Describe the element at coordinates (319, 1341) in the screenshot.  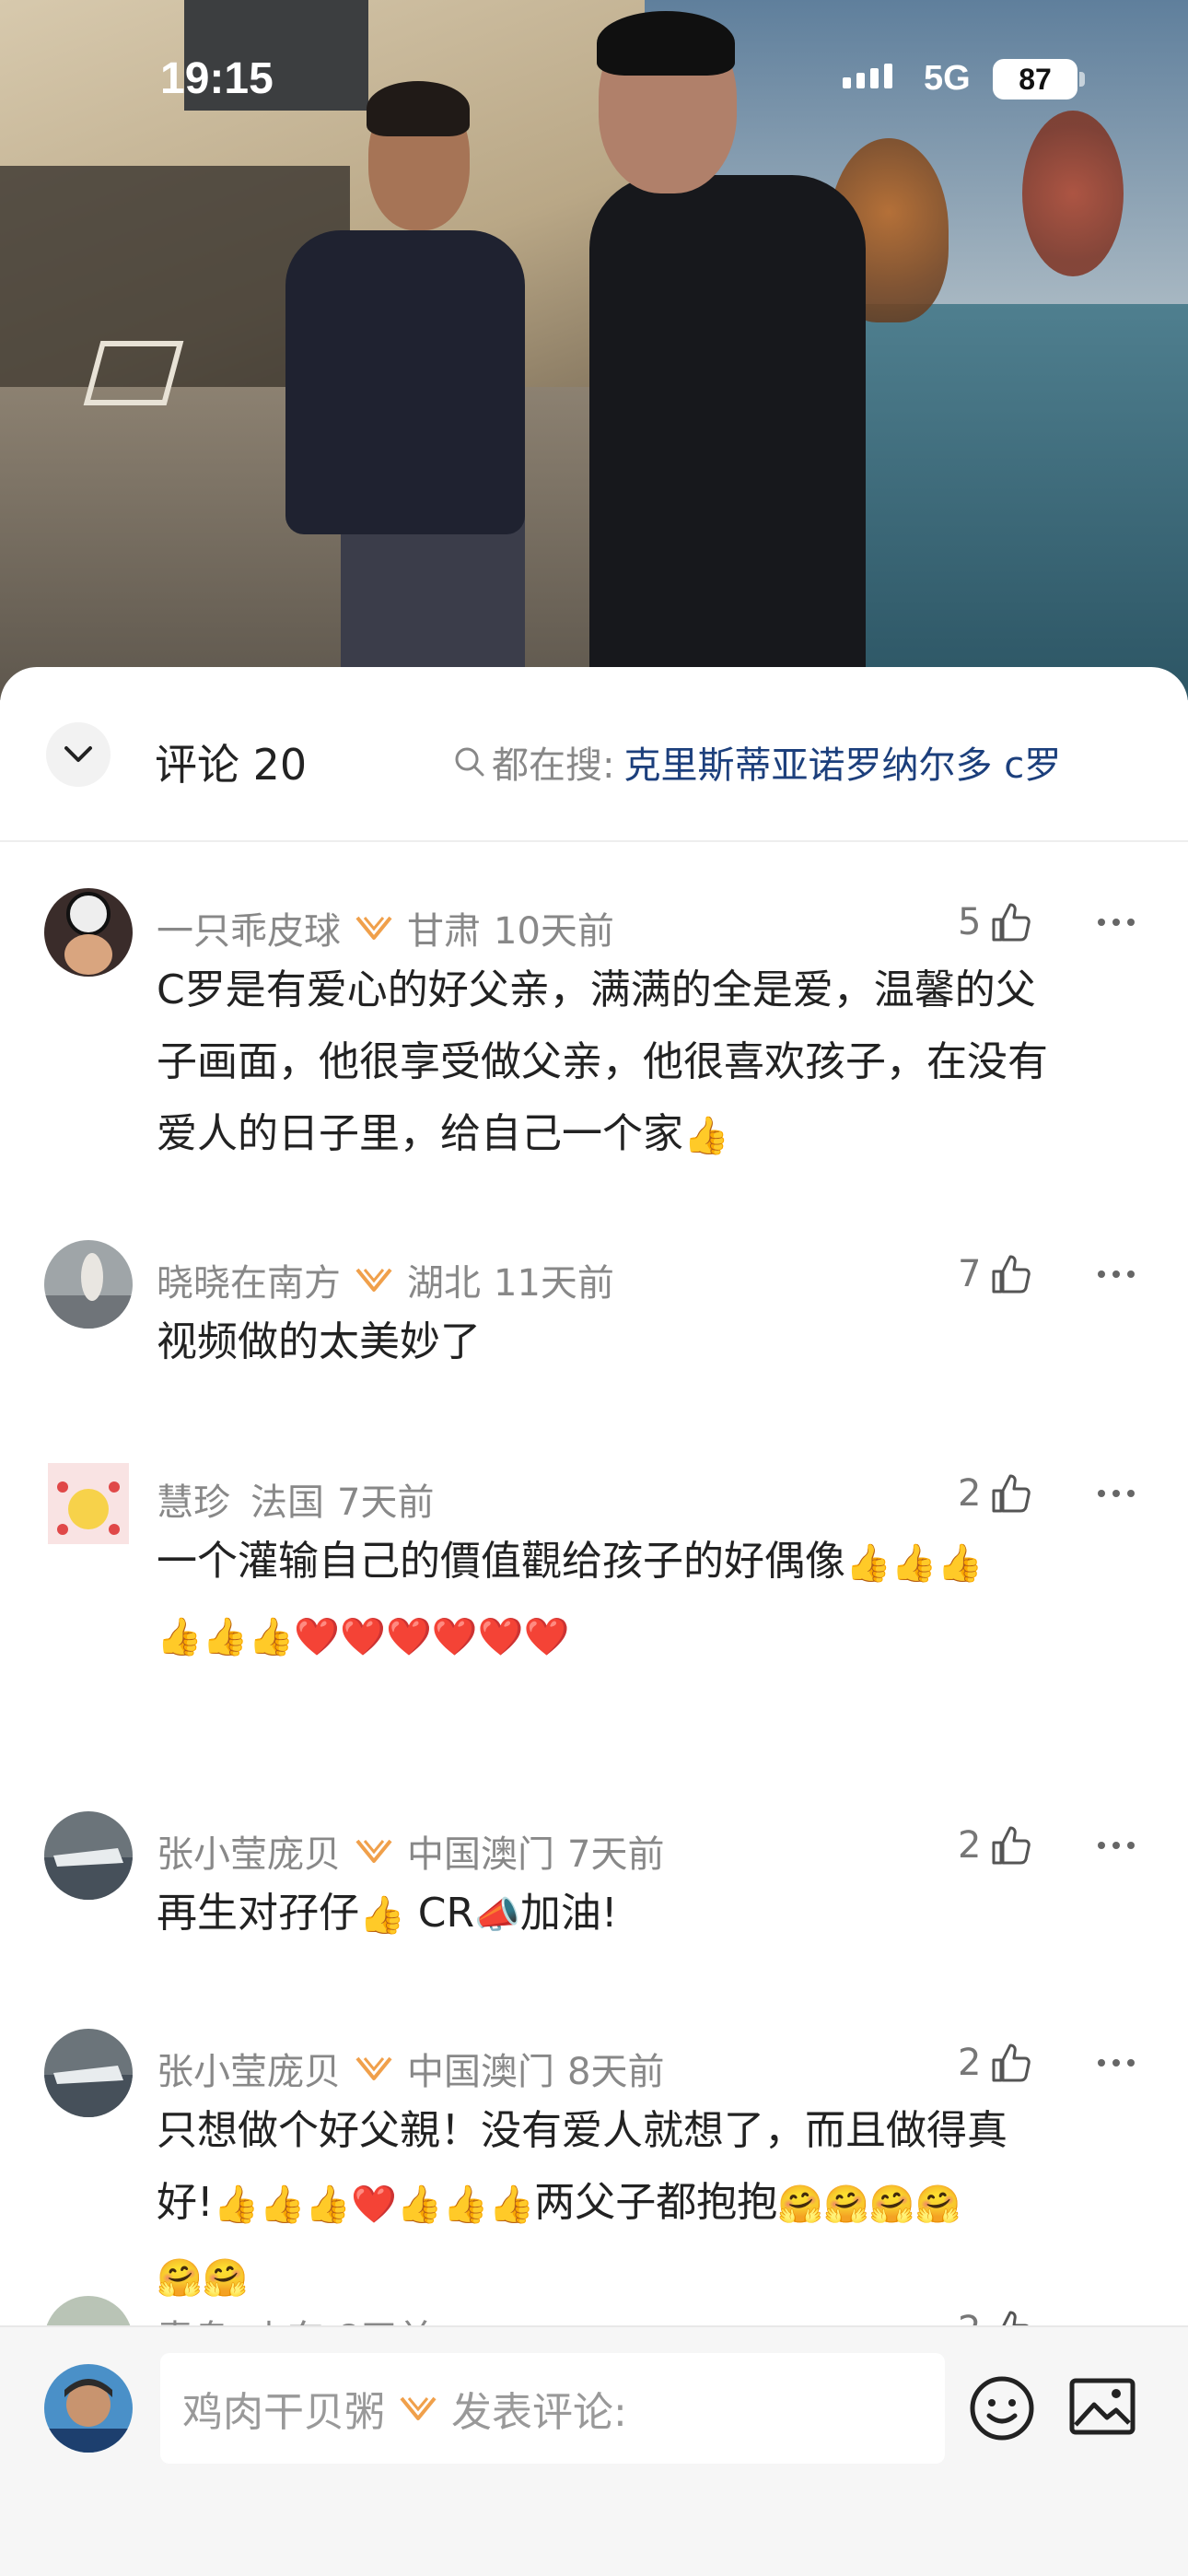
I see `comment-text-line: 视频做的太美妙了` at that location.